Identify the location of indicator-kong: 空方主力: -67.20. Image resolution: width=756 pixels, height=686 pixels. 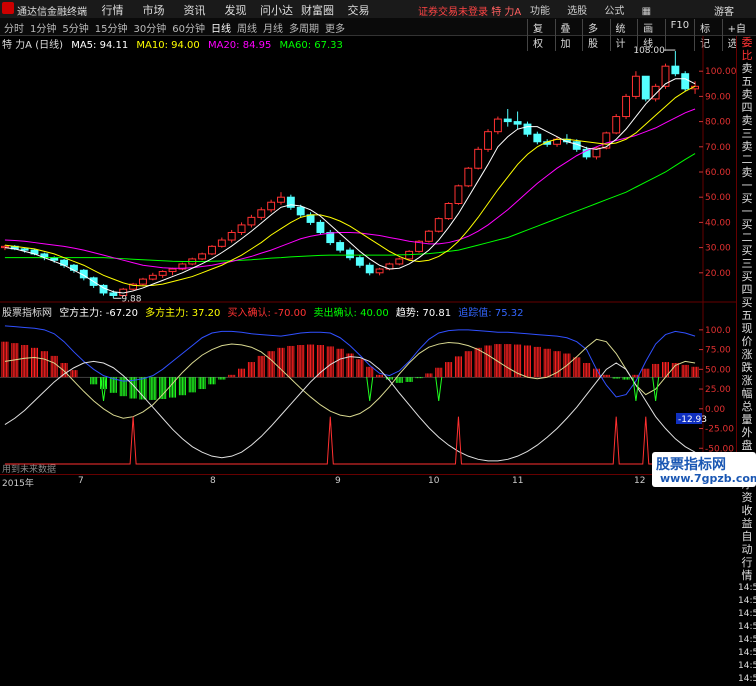
(98, 313).